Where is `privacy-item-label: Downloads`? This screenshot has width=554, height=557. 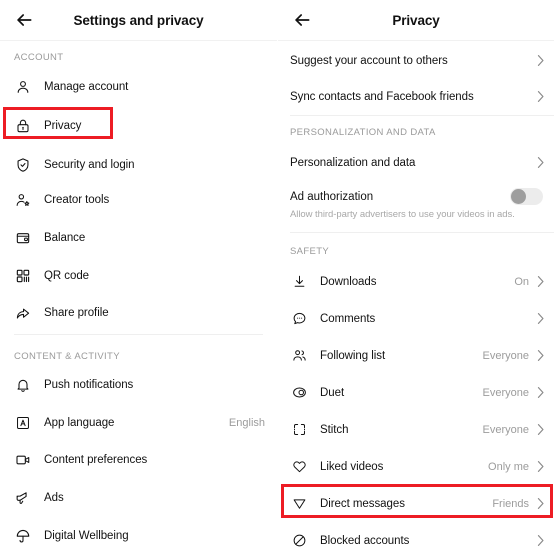
privacy-item-label: Downloads is located at coordinates (348, 281).